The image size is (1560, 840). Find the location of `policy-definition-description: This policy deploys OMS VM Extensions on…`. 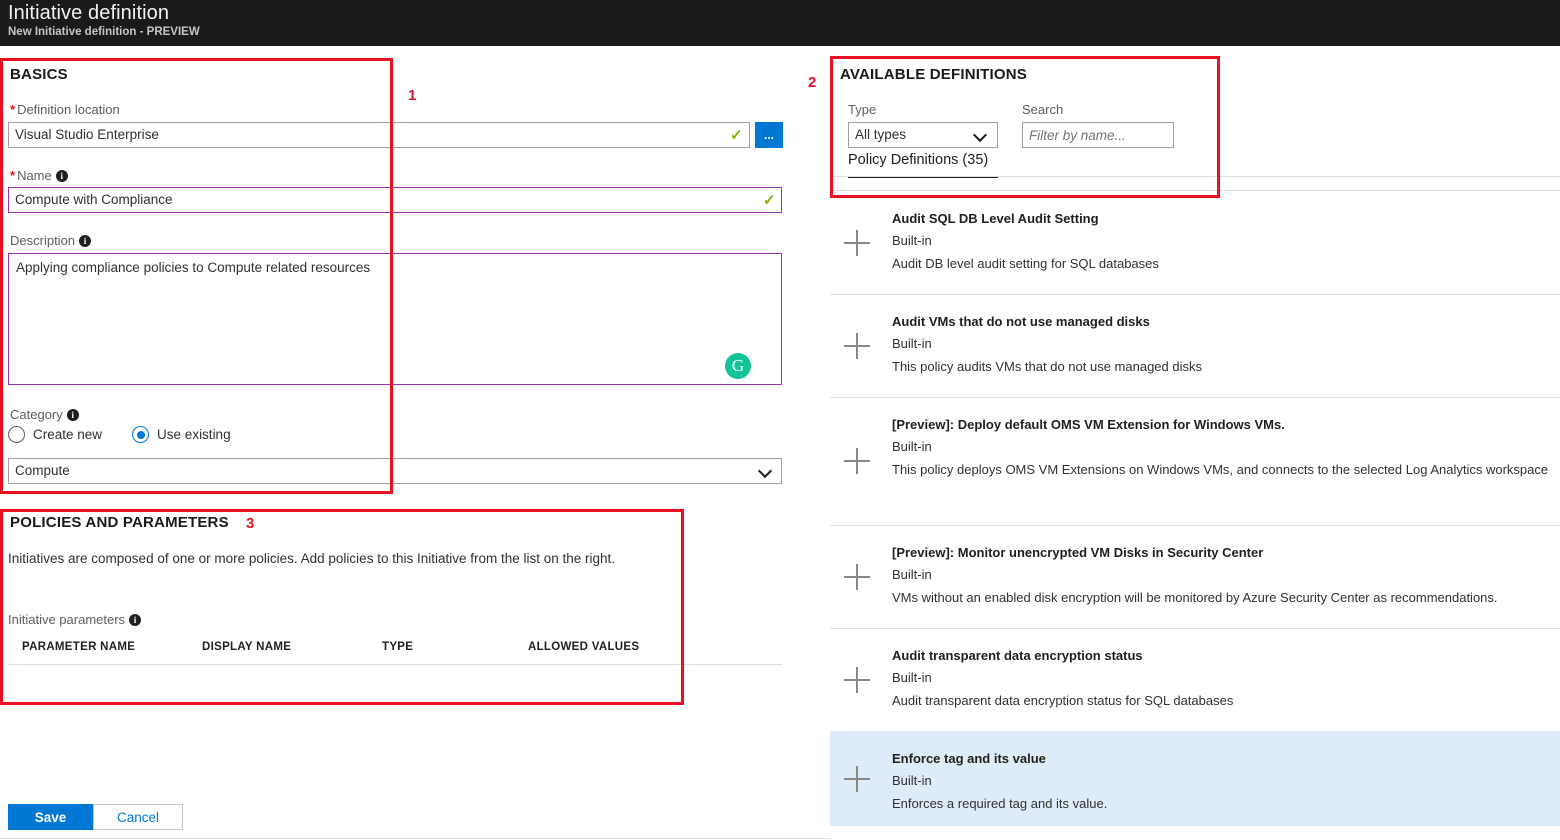

policy-definition-description: This policy deploys OMS VM Extensions on… is located at coordinates (1220, 469).